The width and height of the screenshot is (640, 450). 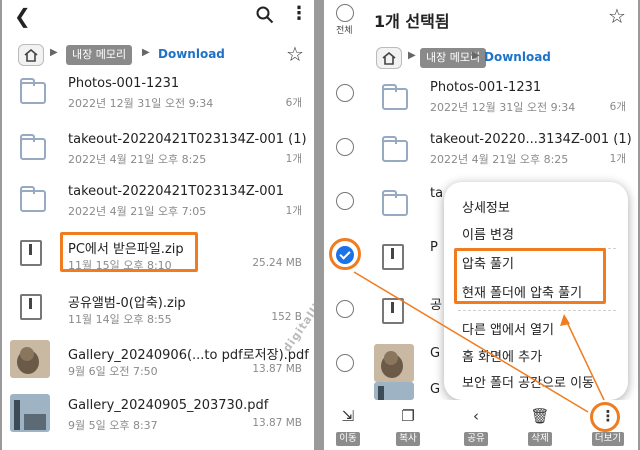 I want to click on move-label: 이동, so click(x=348, y=439).